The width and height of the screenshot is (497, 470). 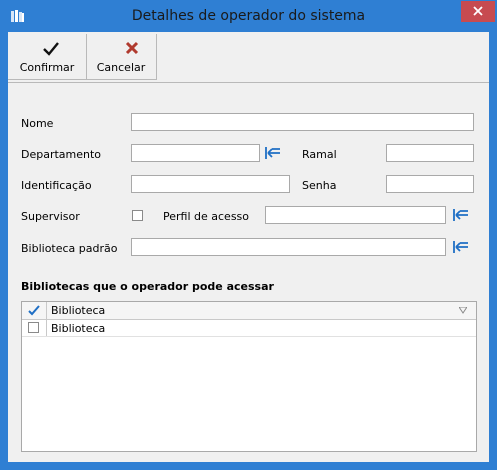 What do you see at coordinates (47, 67) in the screenshot?
I see `confirm-label: Confirmar` at bounding box center [47, 67].